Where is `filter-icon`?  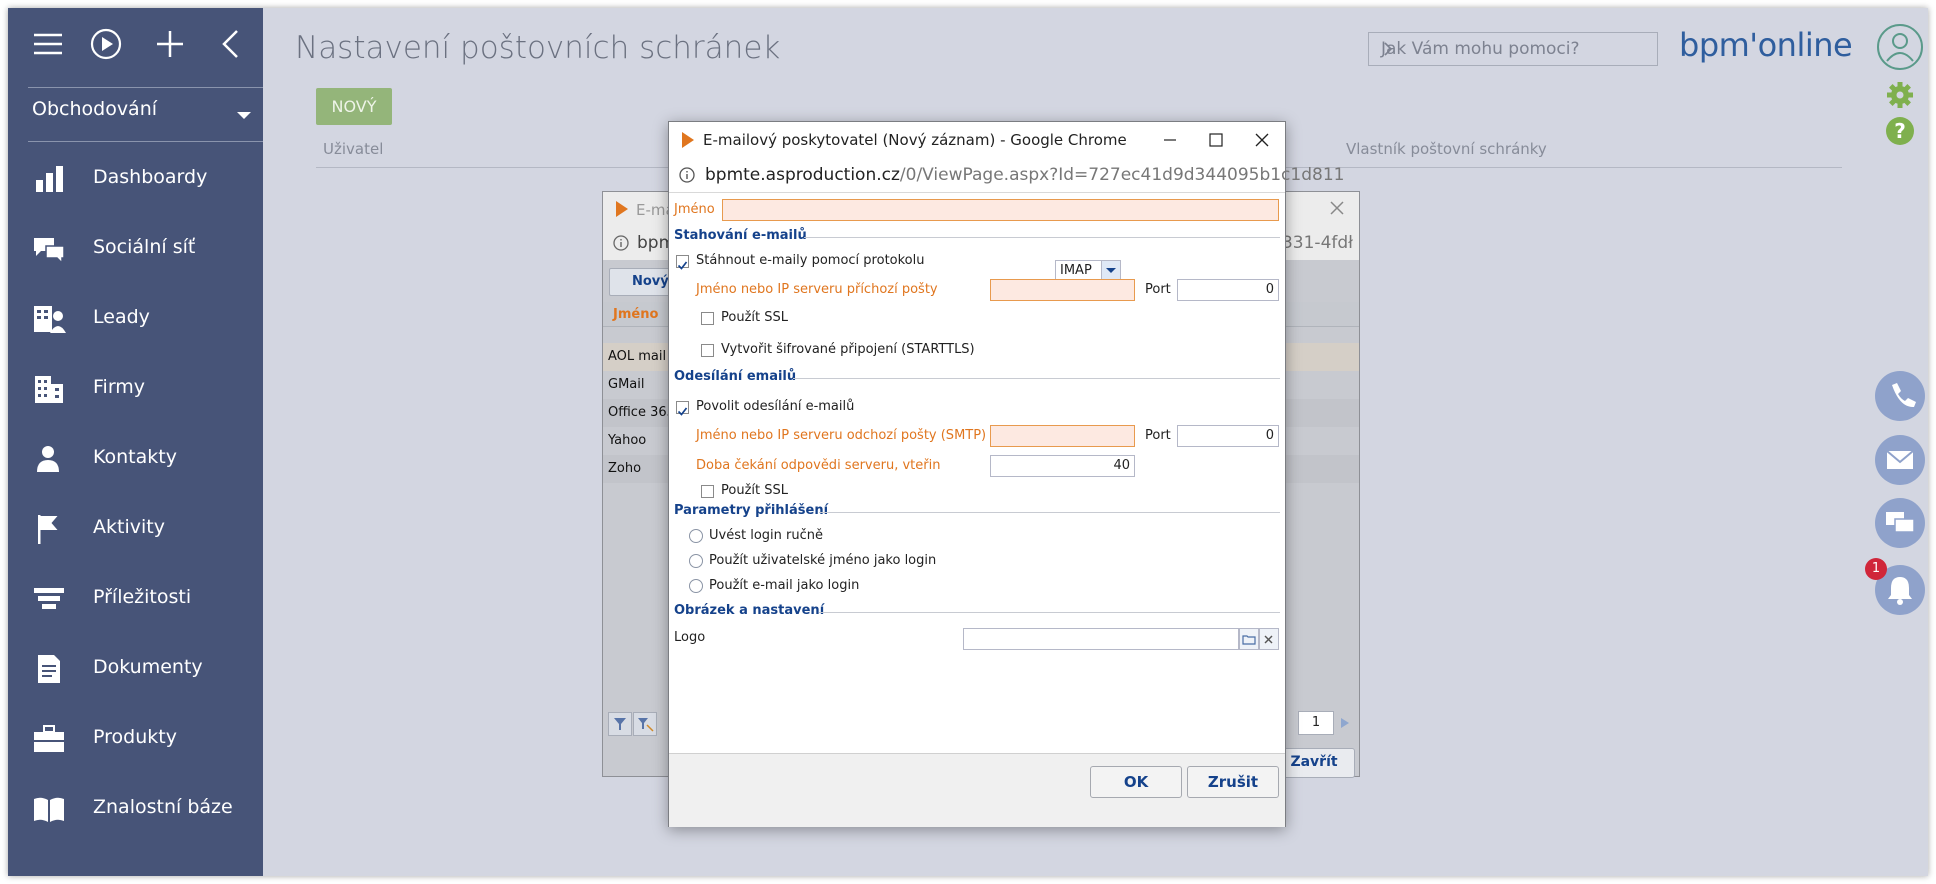 filter-icon is located at coordinates (620, 724).